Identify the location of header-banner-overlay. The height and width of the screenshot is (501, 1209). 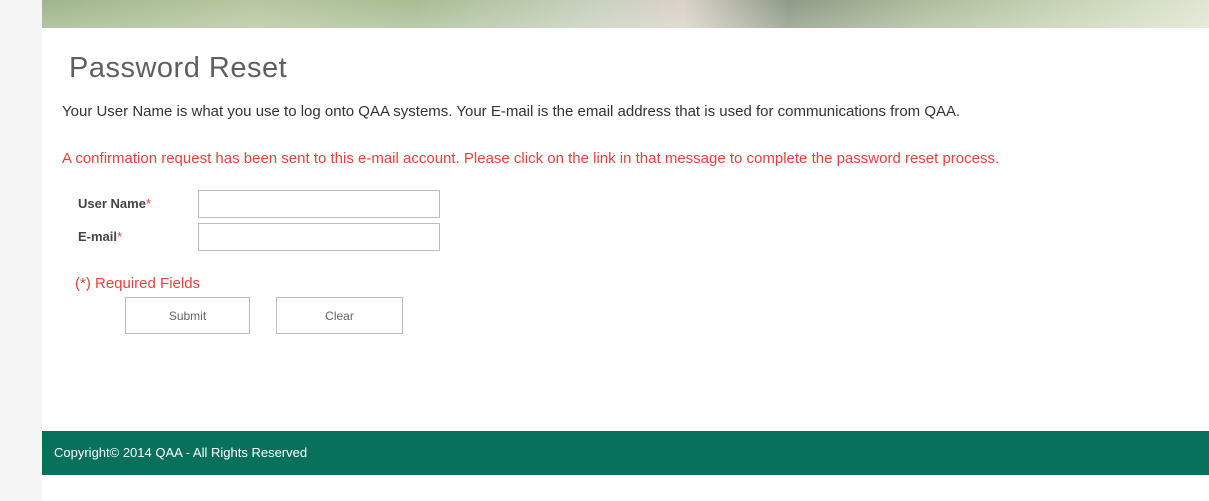
(625, 14).